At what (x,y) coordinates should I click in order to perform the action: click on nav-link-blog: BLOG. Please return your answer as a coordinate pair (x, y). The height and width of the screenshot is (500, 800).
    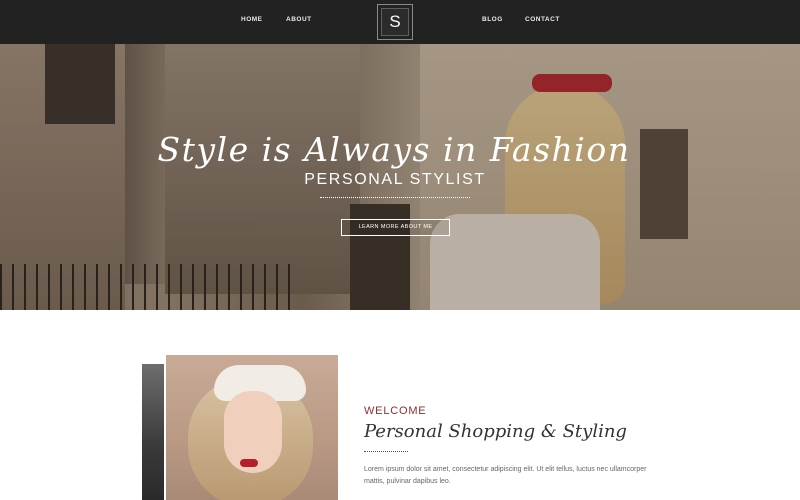
    Looking at the image, I should click on (492, 19).